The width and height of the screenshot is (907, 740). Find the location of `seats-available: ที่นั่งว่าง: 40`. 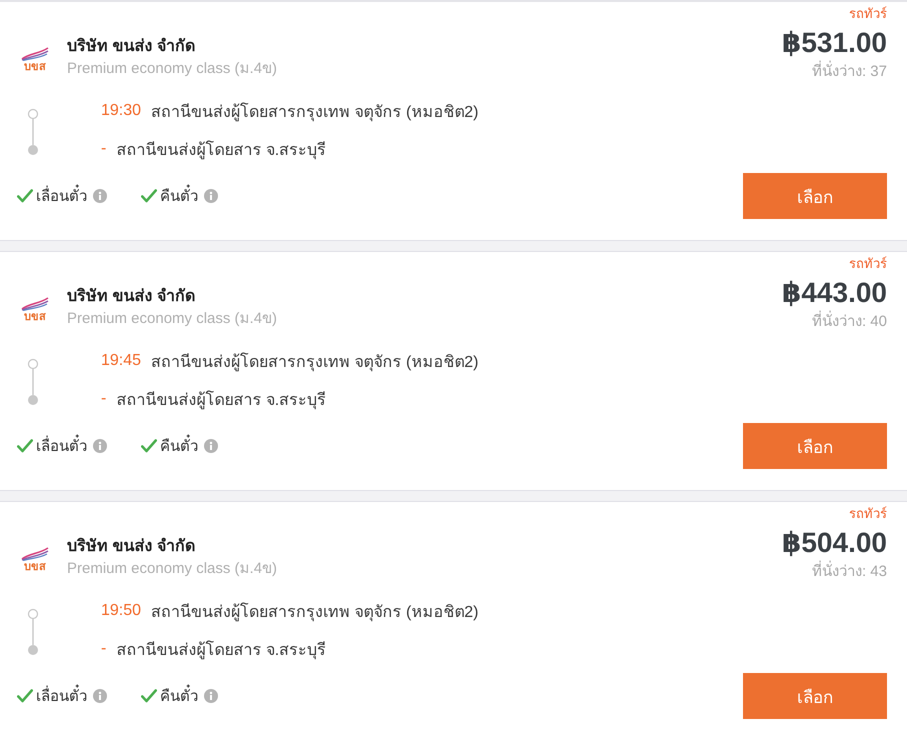

seats-available: ที่นั่งว่าง: 40 is located at coordinates (849, 322).